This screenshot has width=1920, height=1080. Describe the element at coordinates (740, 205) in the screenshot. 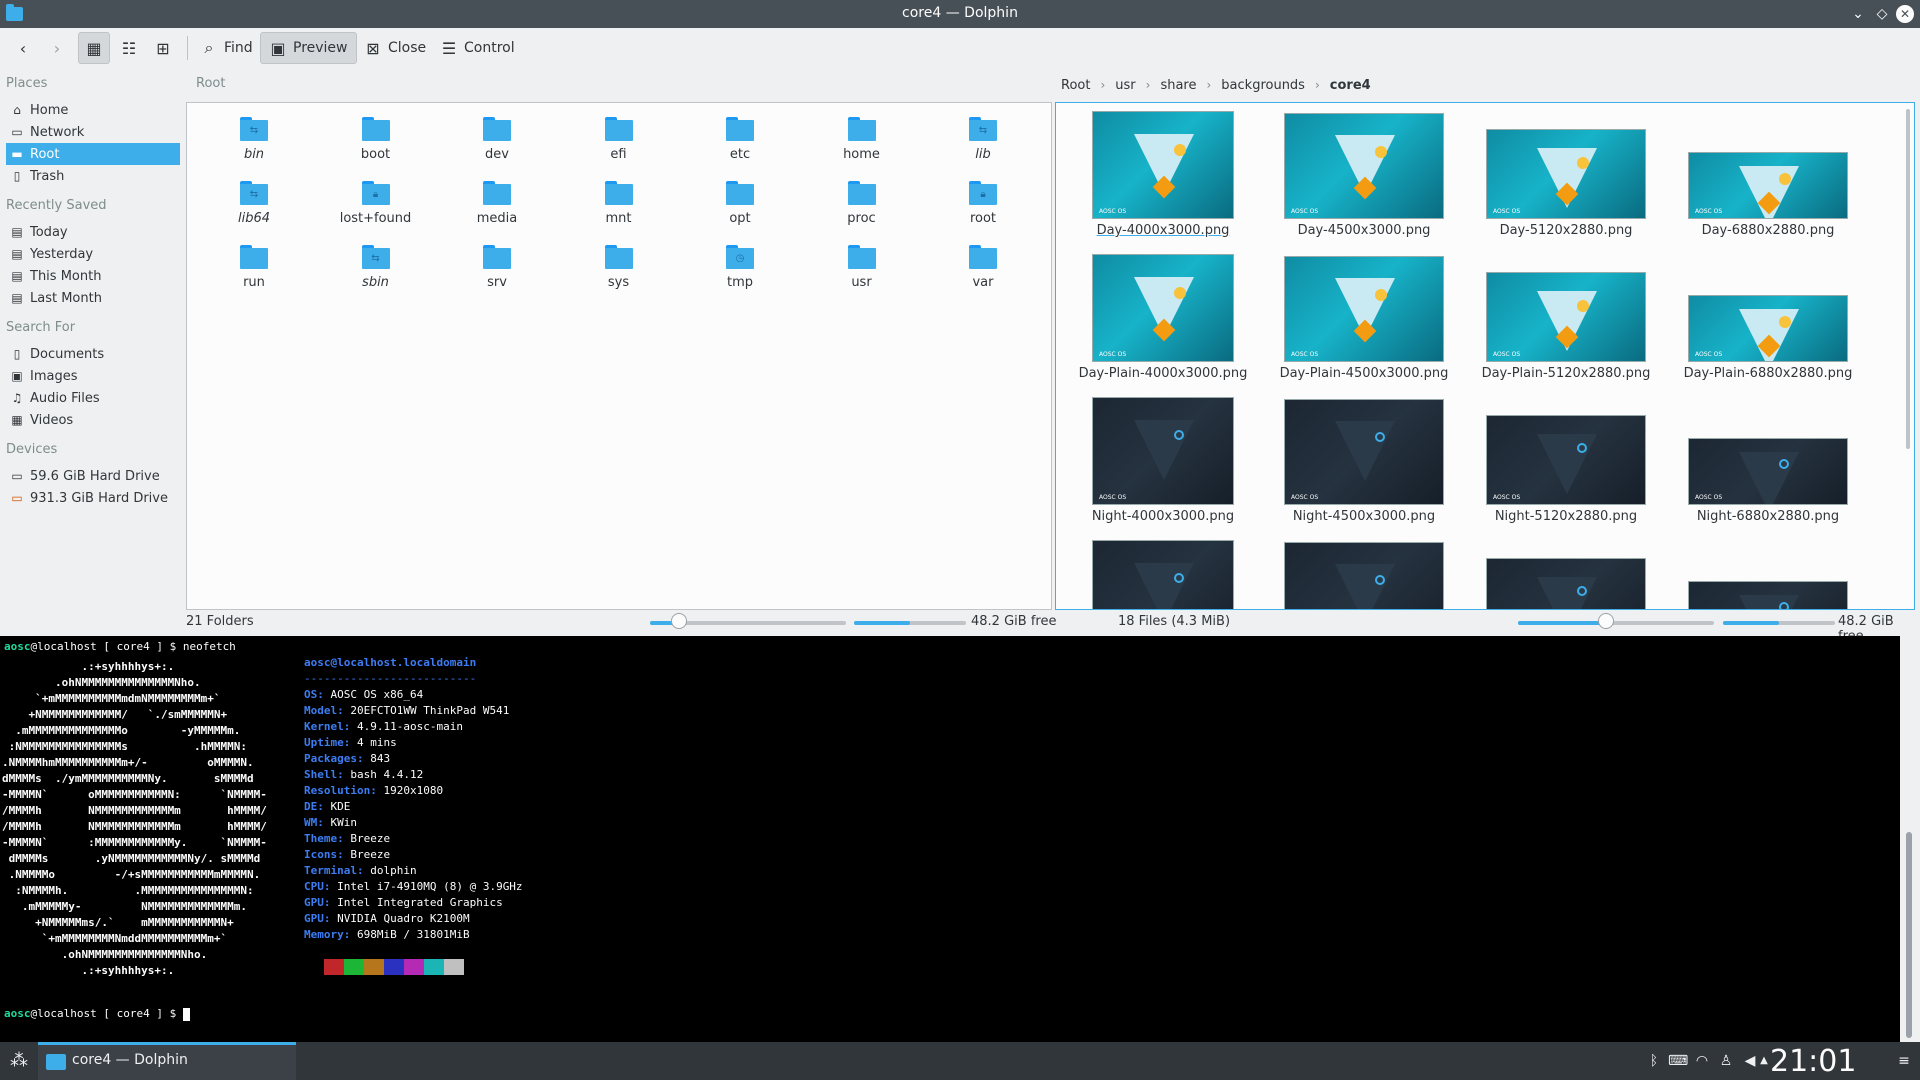

I see `folder-item: opt` at that location.